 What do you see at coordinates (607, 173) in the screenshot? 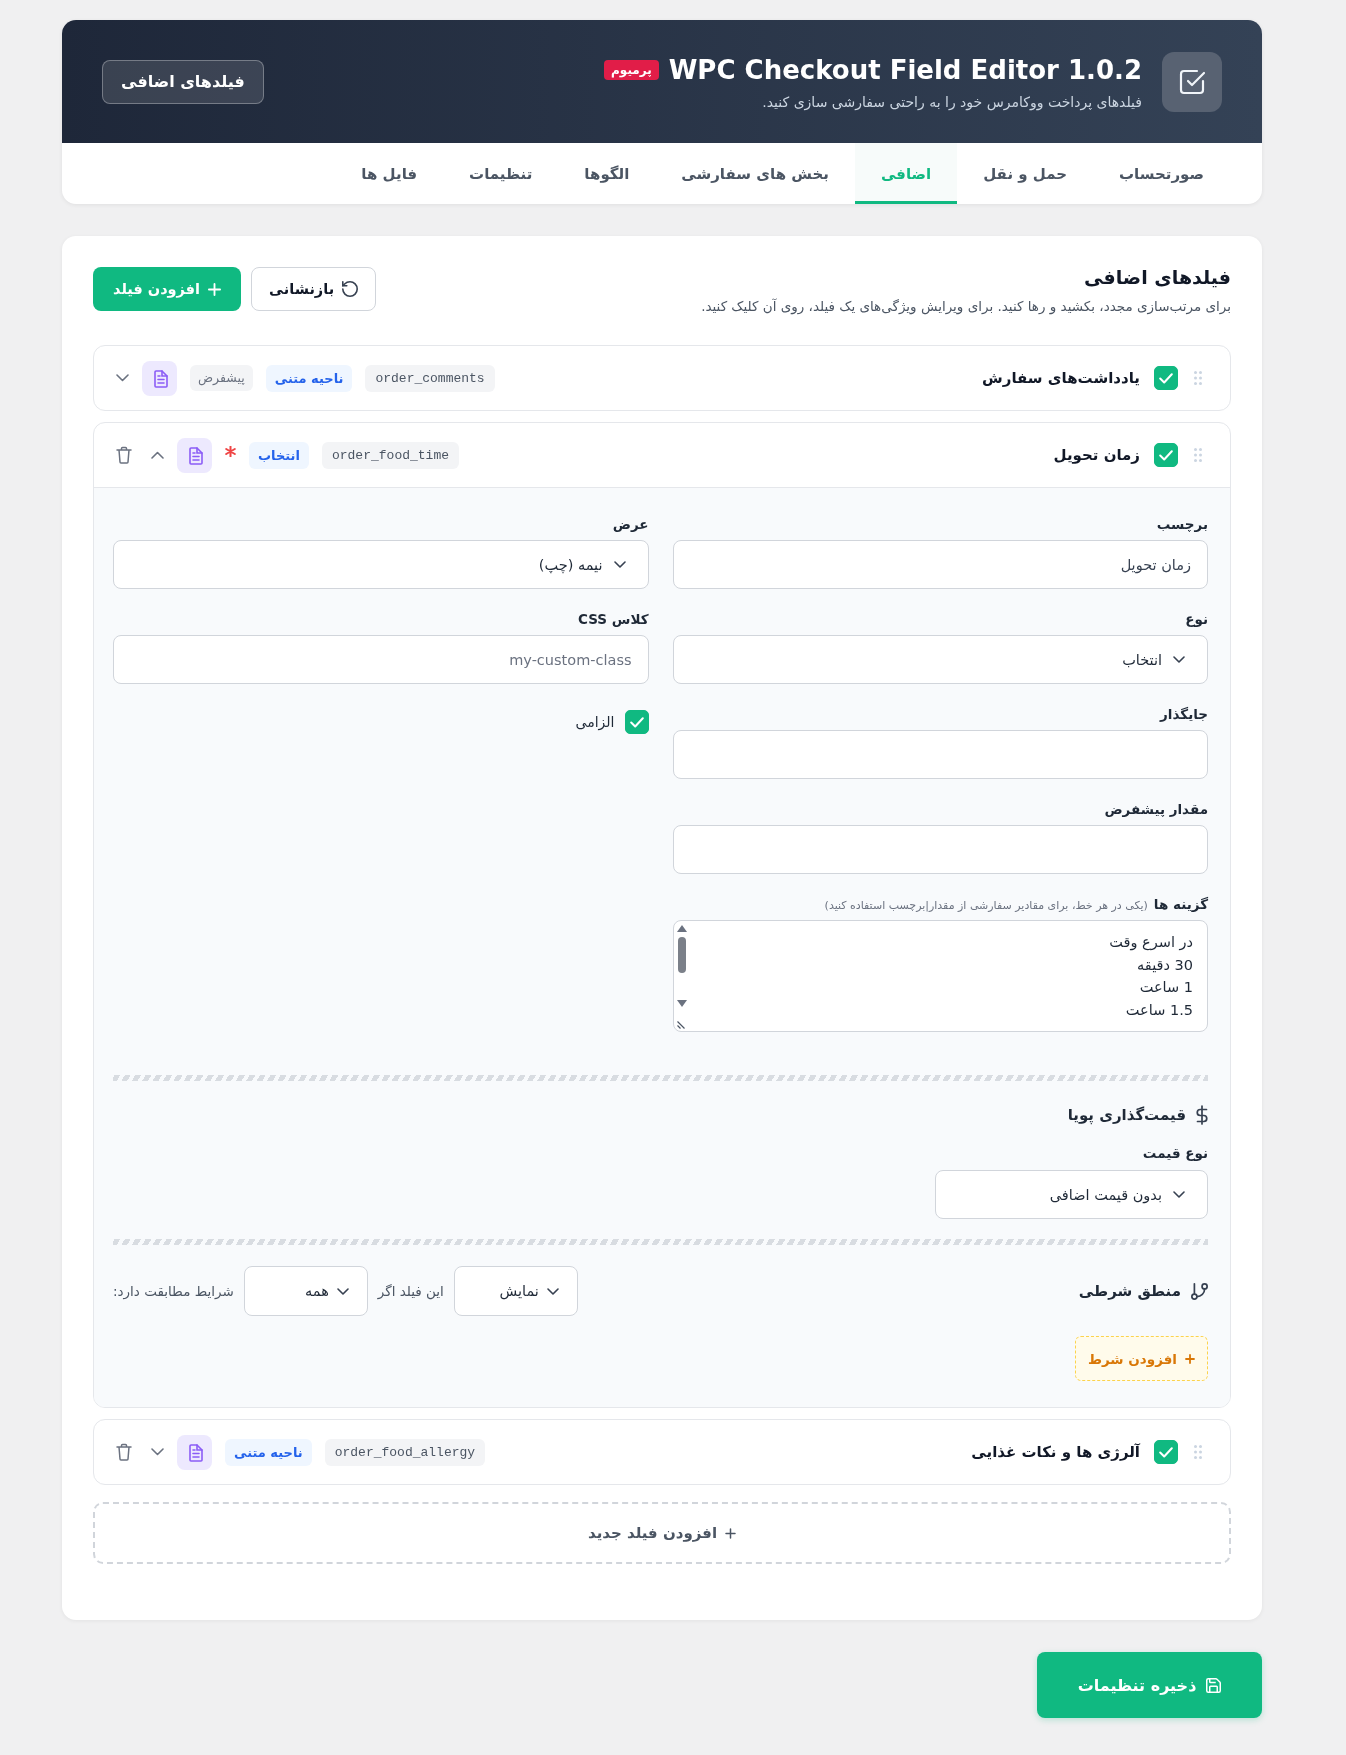
I see `tab: الگوها` at bounding box center [607, 173].